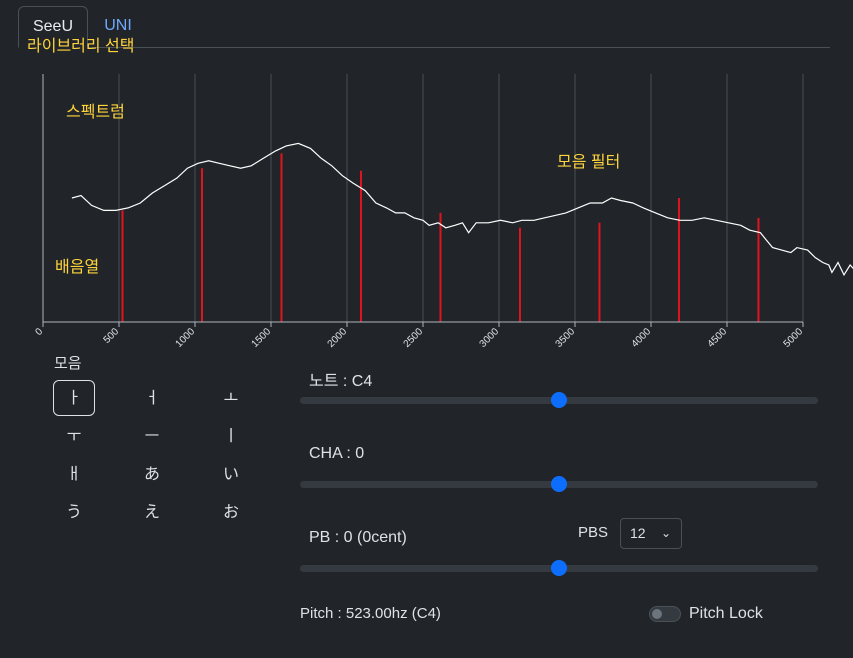 This screenshot has width=853, height=658. What do you see at coordinates (74, 436) in the screenshot?
I see `vowel-button: ㅜ` at bounding box center [74, 436].